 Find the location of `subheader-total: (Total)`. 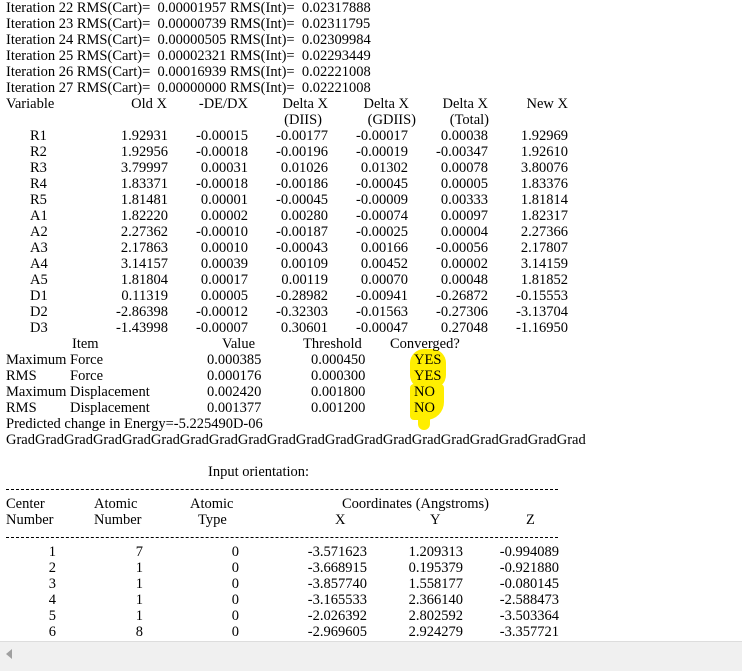

subheader-total: (Total) is located at coordinates (469, 120).